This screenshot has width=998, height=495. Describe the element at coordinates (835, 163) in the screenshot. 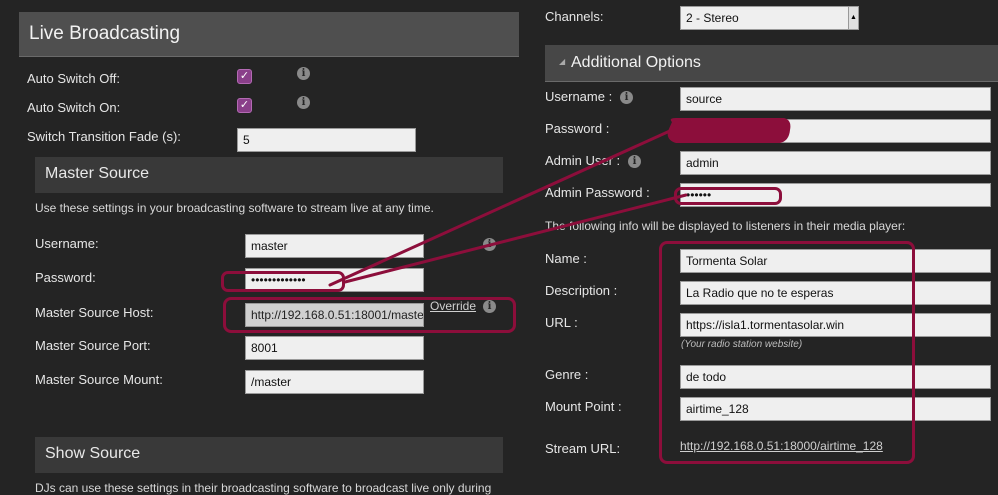

I see `admin-user-input: admin` at that location.